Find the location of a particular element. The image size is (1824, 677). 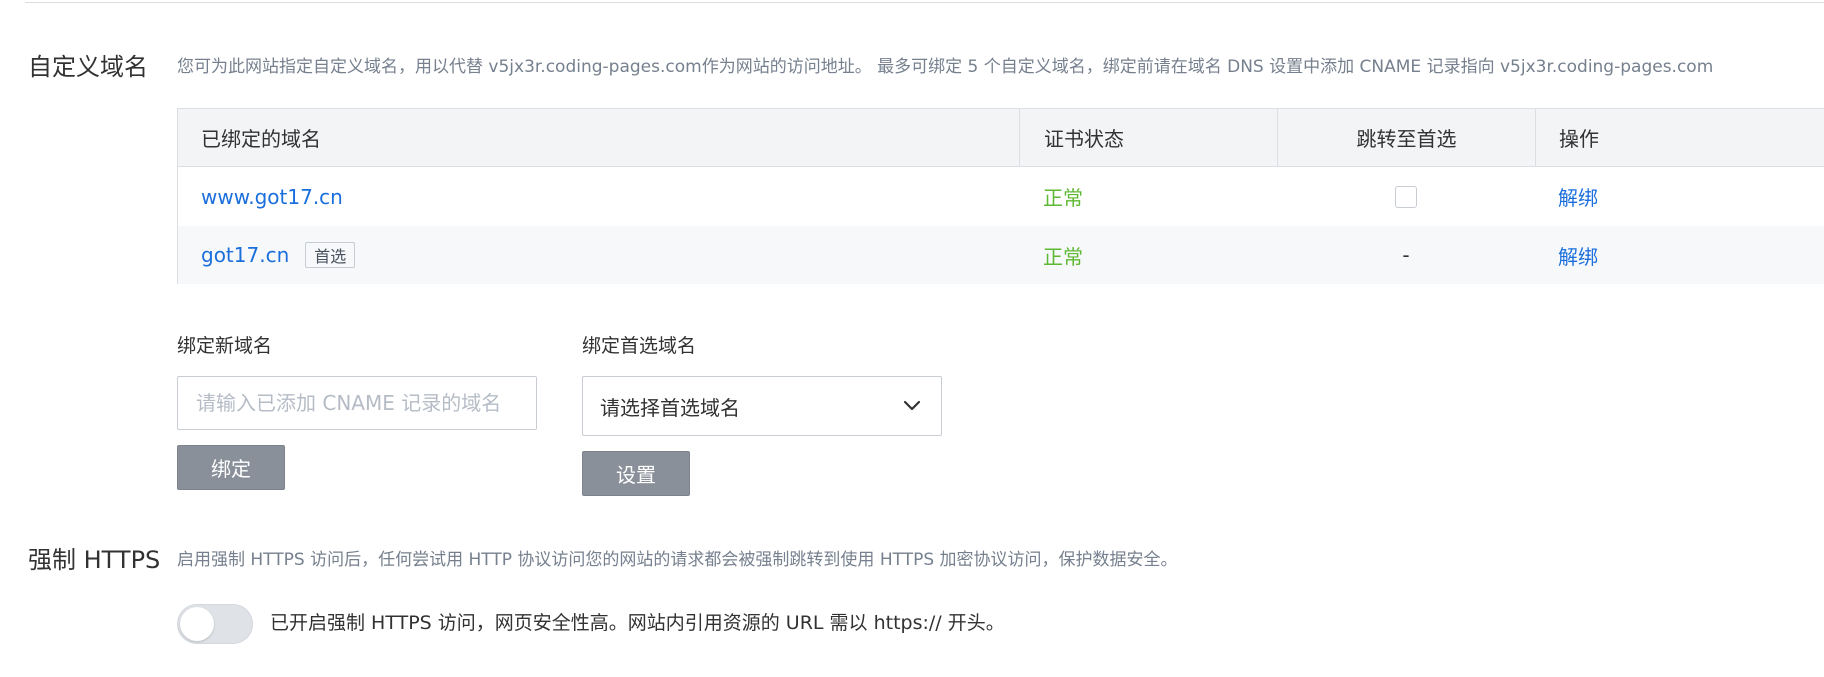

primary-domain-select-value: 请选择首选域名 is located at coordinates (670, 407).